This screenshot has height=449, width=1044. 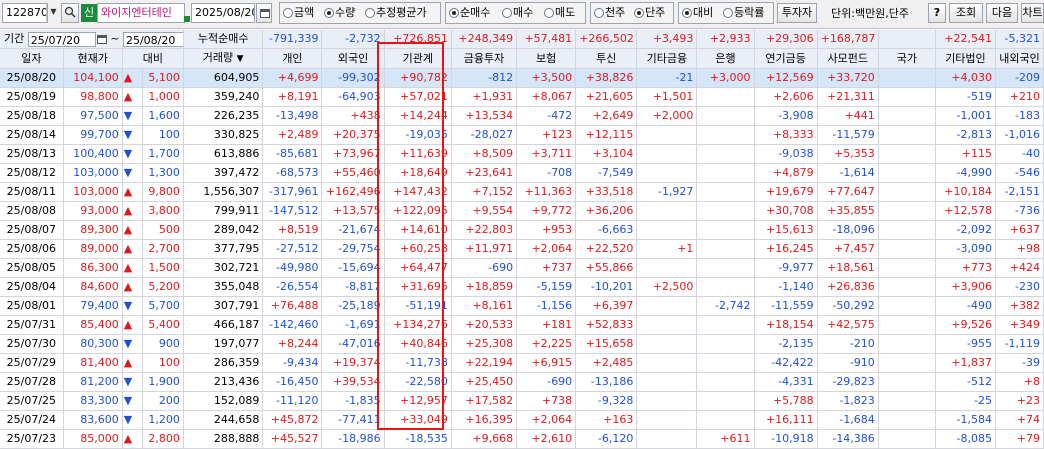 What do you see at coordinates (797, 13) in the screenshot?
I see `investor-button: 투자자` at bounding box center [797, 13].